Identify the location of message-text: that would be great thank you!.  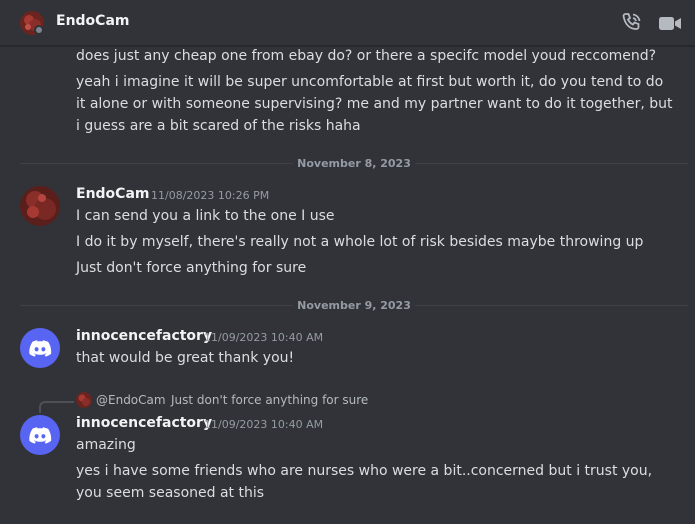
(185, 358).